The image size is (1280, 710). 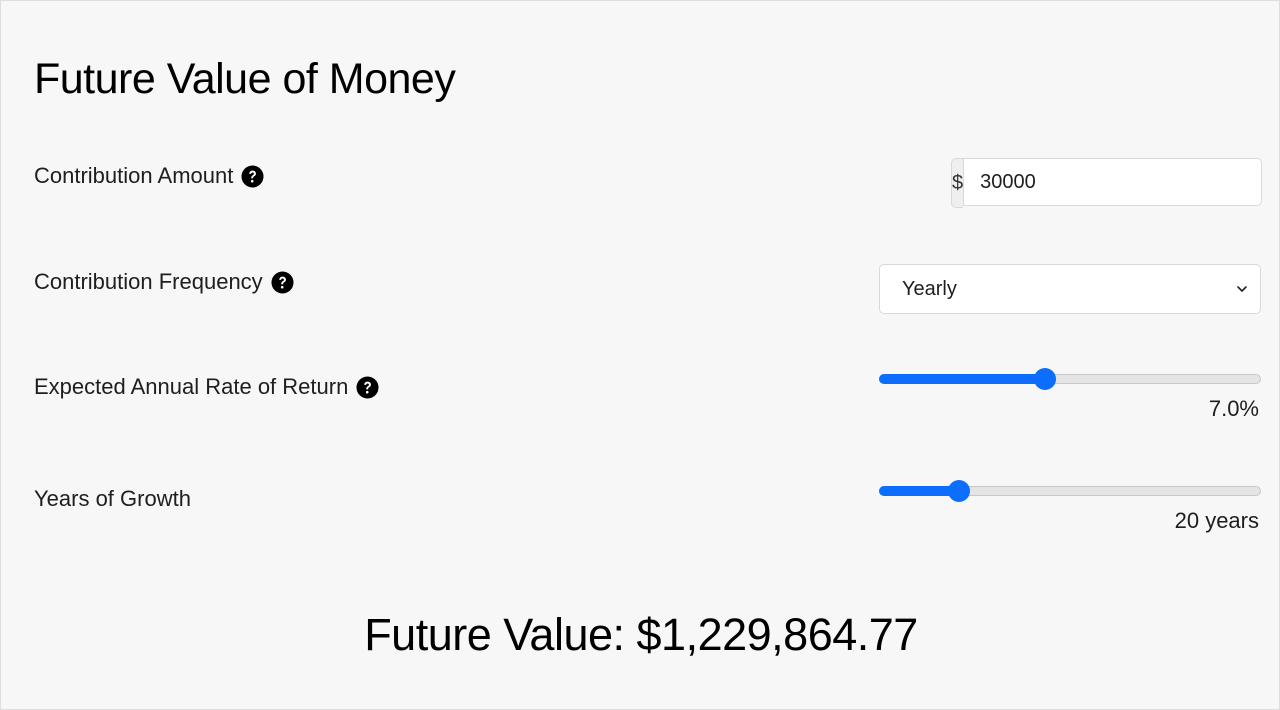 I want to click on rate-of-return-label: Expected Annual Rate of Return, so click(x=191, y=386).